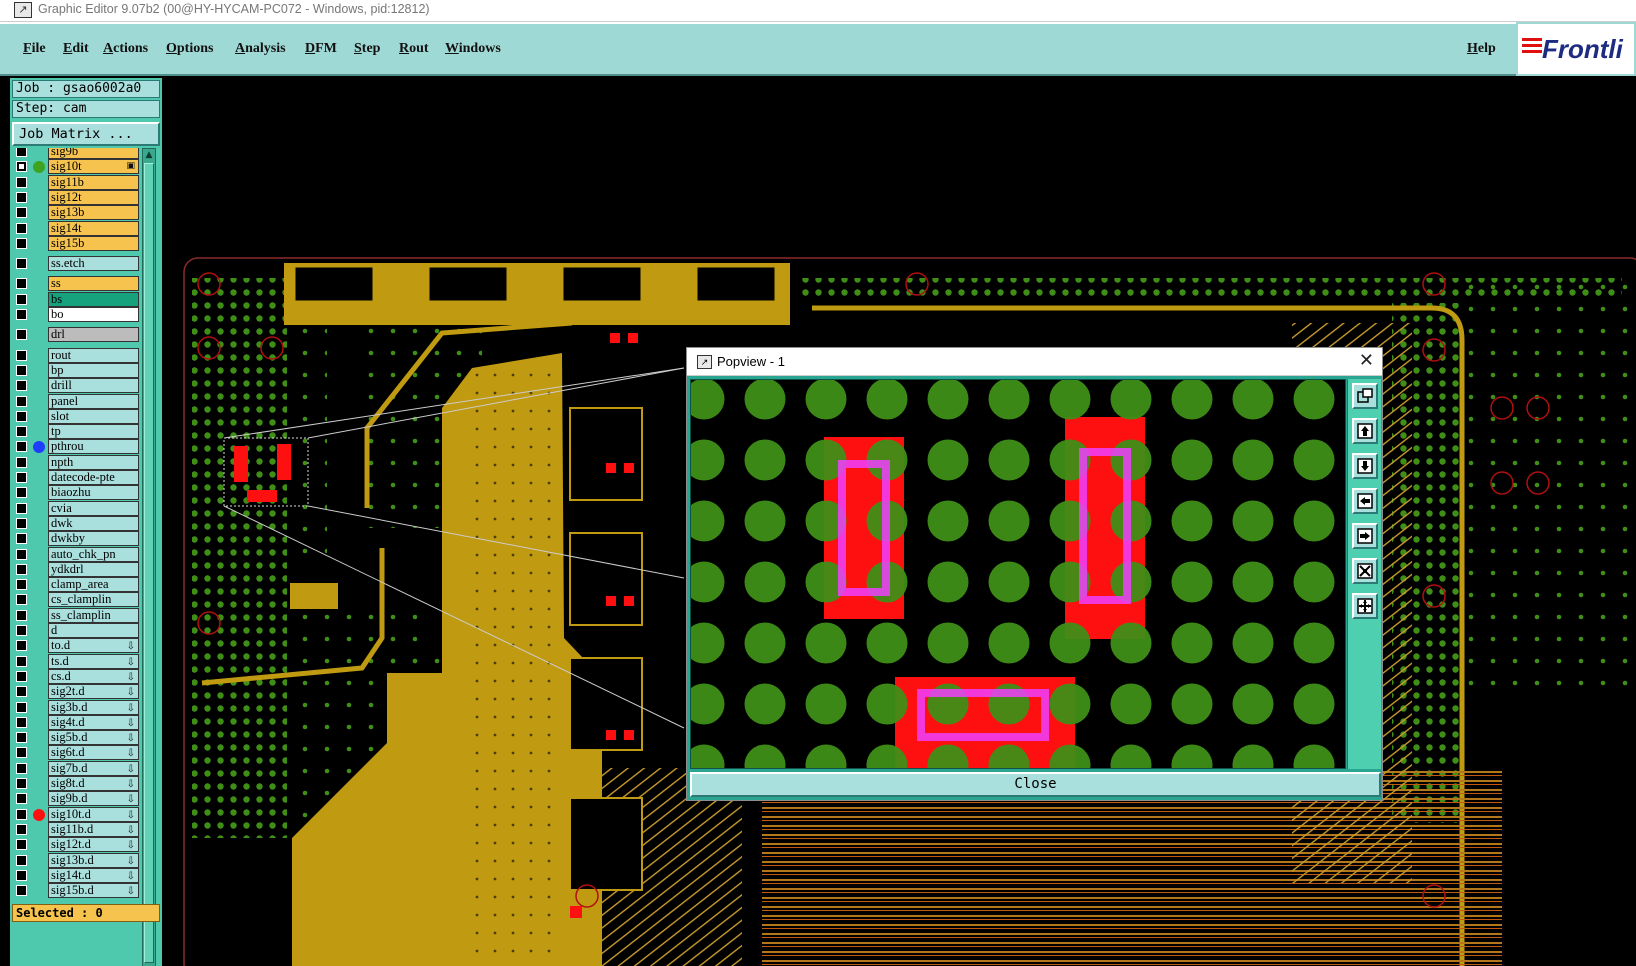 This screenshot has width=1636, height=966. Describe the element at coordinates (93, 707) in the screenshot. I see `layer-name: sig3b.d ⇩` at that location.